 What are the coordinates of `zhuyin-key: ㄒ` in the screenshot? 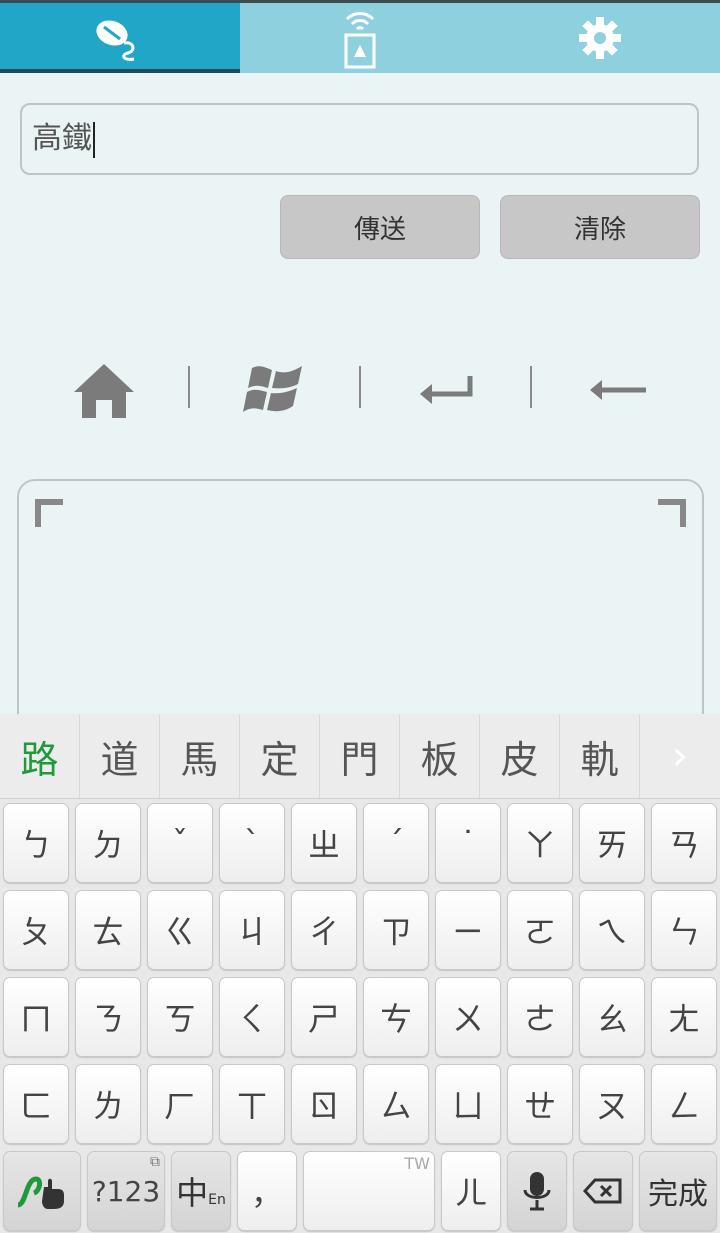 It's located at (252, 1104).